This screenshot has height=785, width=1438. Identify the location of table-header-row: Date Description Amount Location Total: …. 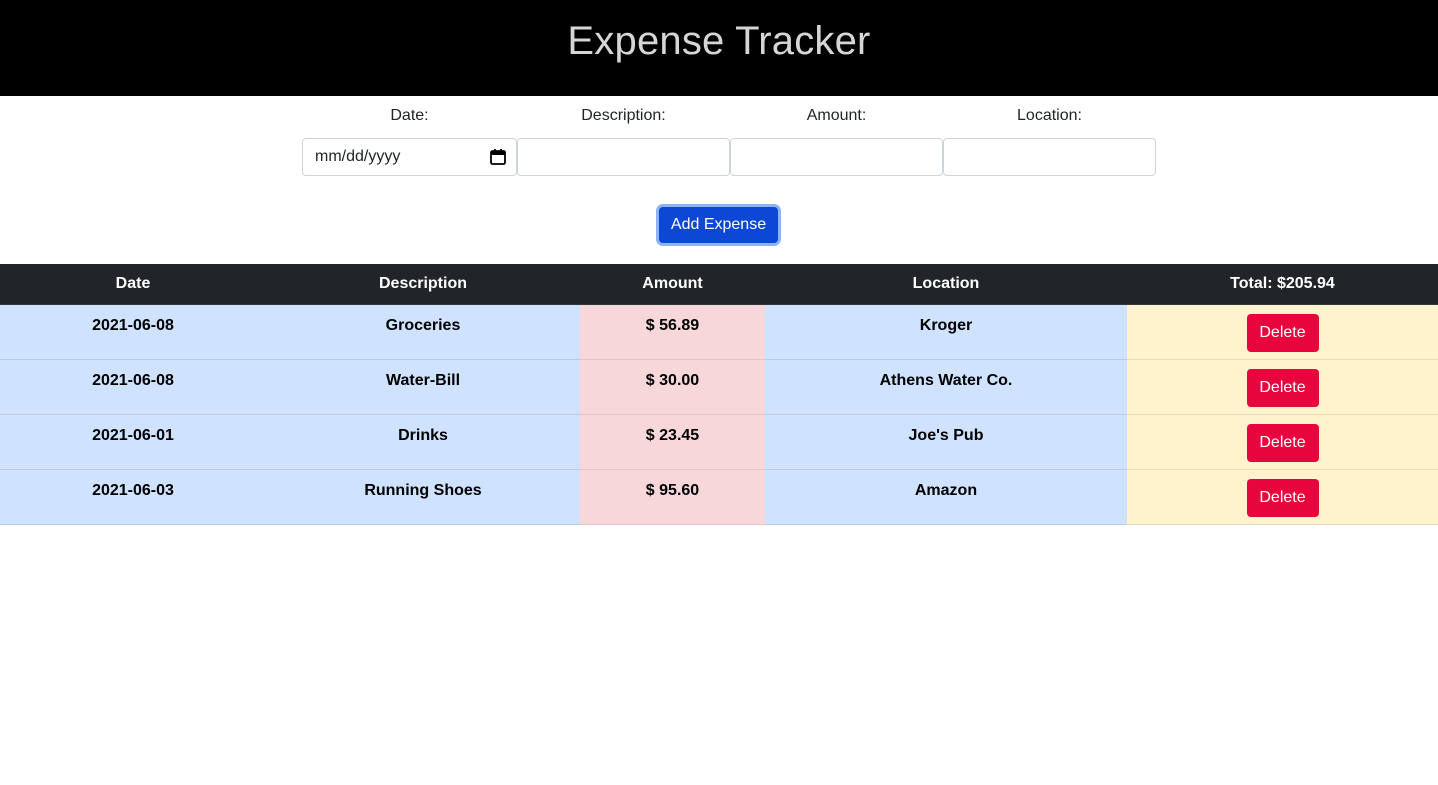
(719, 284).